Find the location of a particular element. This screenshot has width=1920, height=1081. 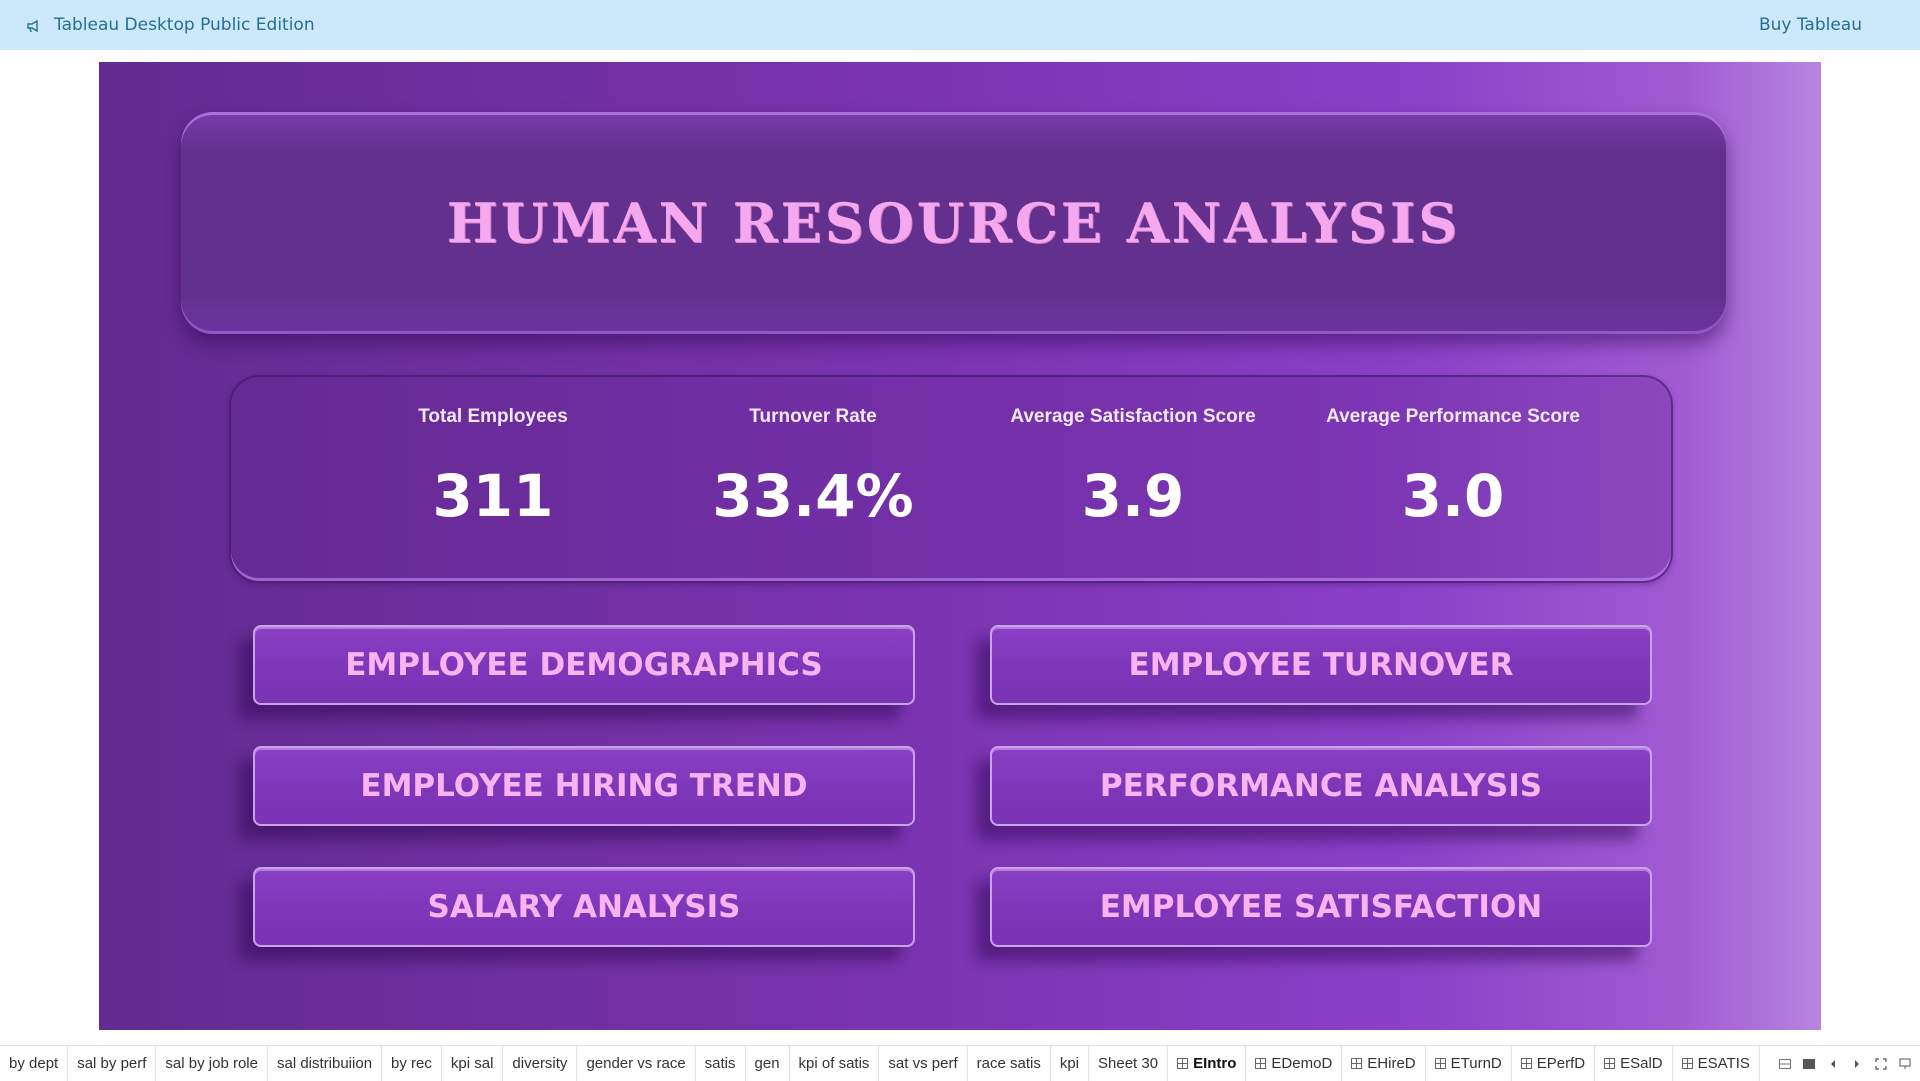

app-title: Tableau Desktop Public Edition is located at coordinates (184, 25).